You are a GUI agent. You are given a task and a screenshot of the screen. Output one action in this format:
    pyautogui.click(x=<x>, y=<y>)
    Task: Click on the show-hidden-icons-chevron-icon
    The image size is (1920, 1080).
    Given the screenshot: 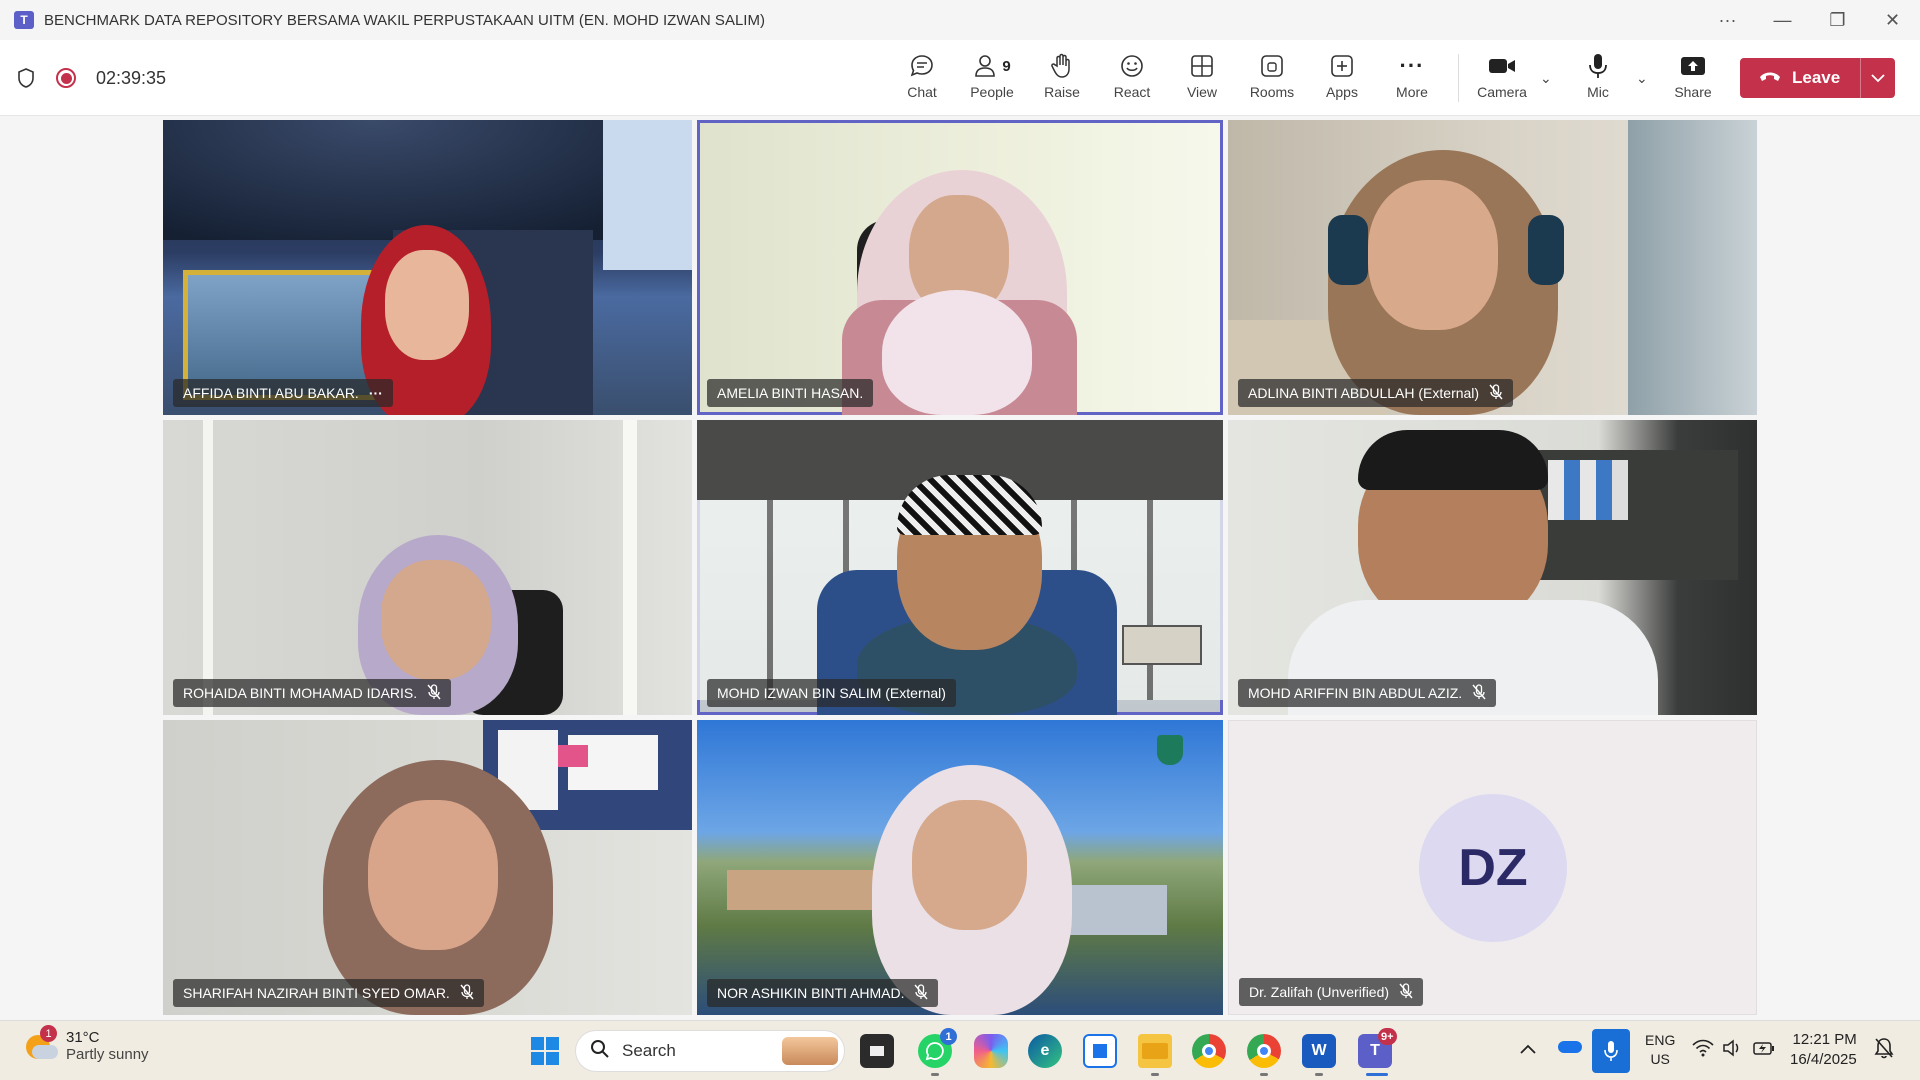 What is the action you would take?
    pyautogui.click(x=1528, y=1049)
    